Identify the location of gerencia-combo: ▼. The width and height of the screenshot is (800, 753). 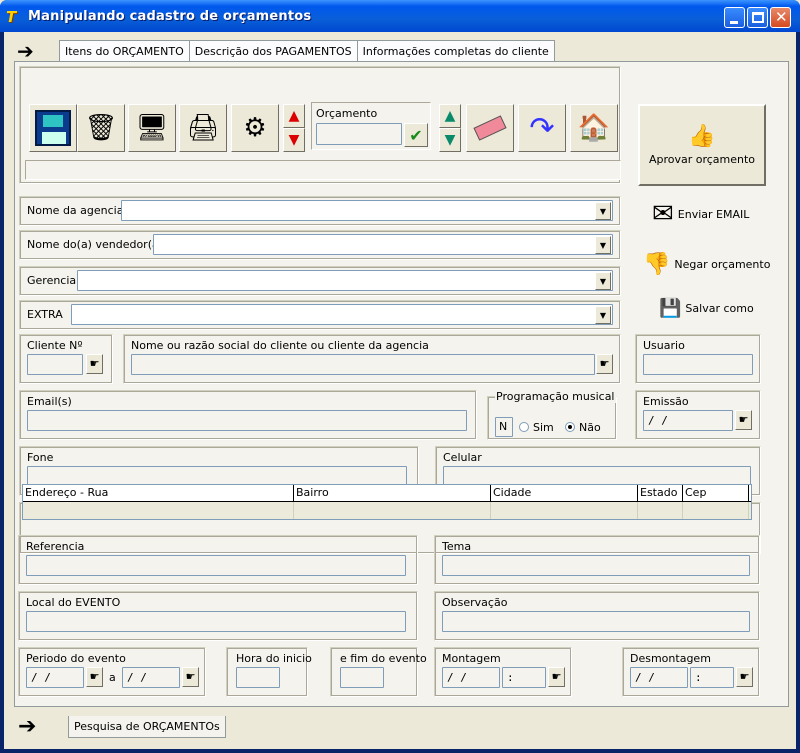
(345, 280).